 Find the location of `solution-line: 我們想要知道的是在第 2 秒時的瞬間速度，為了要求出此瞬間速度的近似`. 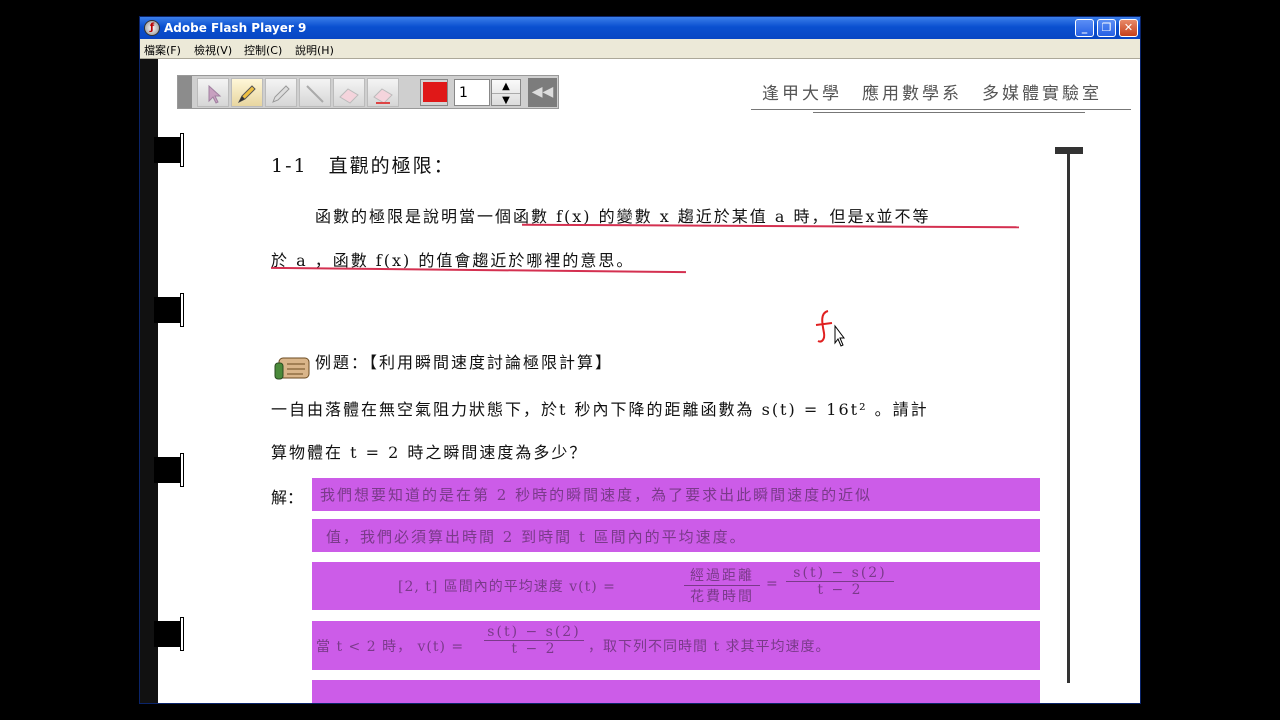

solution-line: 我們想要知道的是在第 2 秒時的瞬間速度，為了要求出此瞬間速度的近似 is located at coordinates (596, 495).